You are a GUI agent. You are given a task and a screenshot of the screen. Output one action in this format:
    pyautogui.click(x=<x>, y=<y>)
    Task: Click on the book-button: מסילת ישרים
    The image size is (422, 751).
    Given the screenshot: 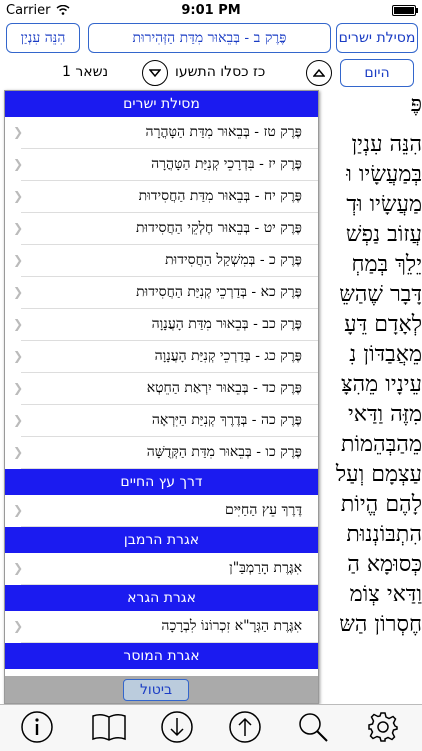 What is the action you would take?
    pyautogui.click(x=377, y=38)
    